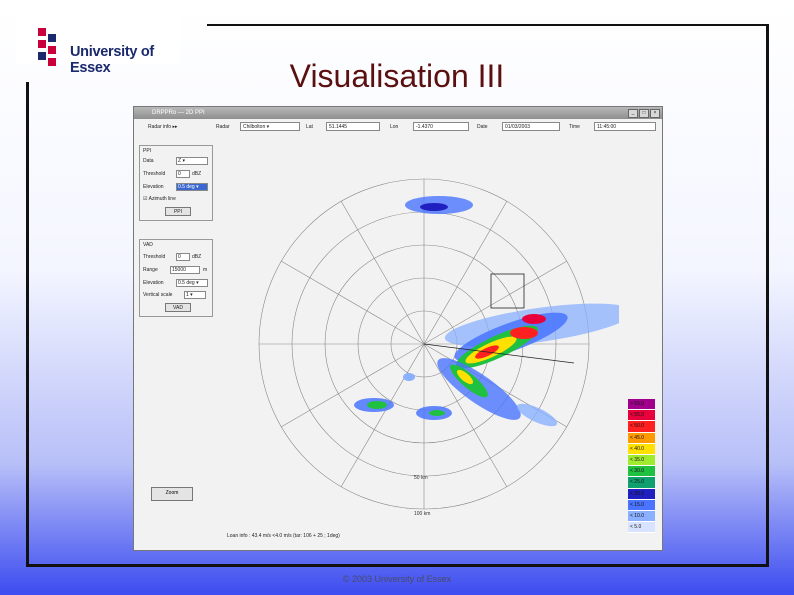  What do you see at coordinates (197, 174) in the screenshot?
I see `ppi-threshold-unit: dBZ` at bounding box center [197, 174].